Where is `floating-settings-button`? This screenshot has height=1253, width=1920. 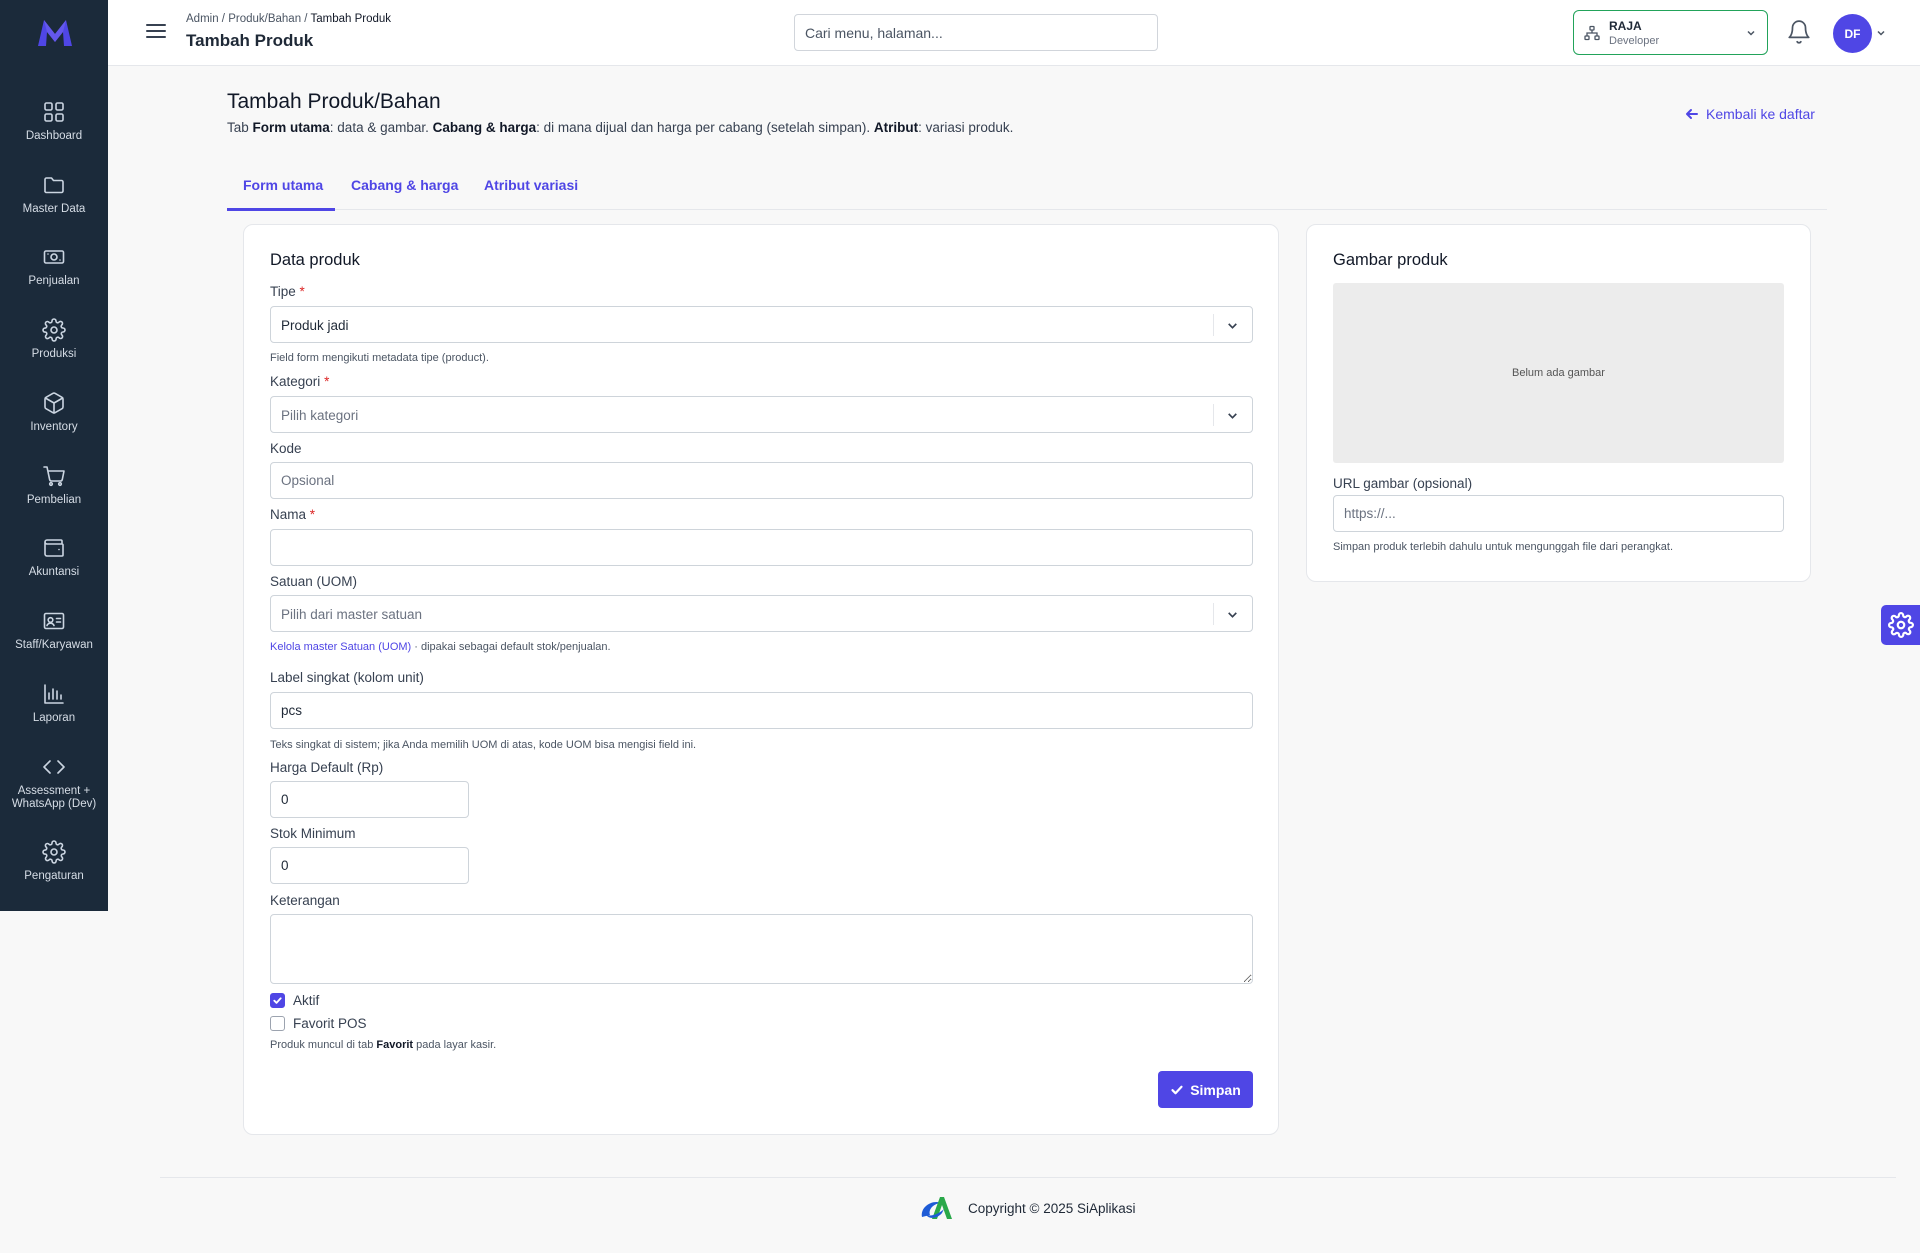 floating-settings-button is located at coordinates (1900, 625).